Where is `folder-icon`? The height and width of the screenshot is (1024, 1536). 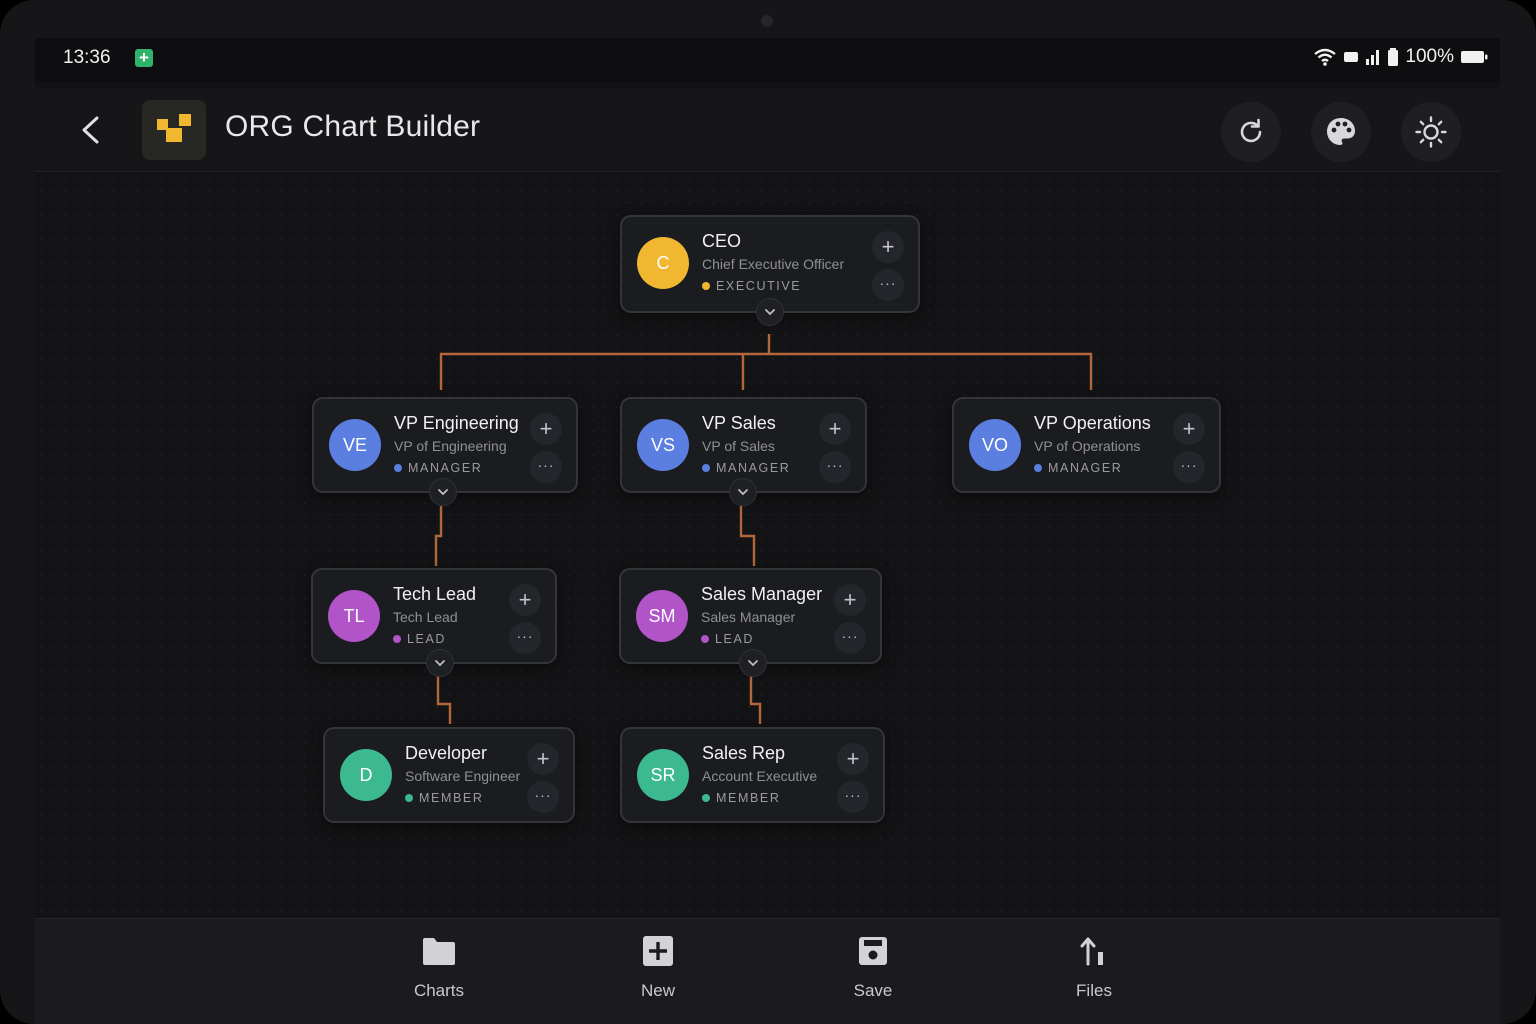
folder-icon is located at coordinates (439, 951).